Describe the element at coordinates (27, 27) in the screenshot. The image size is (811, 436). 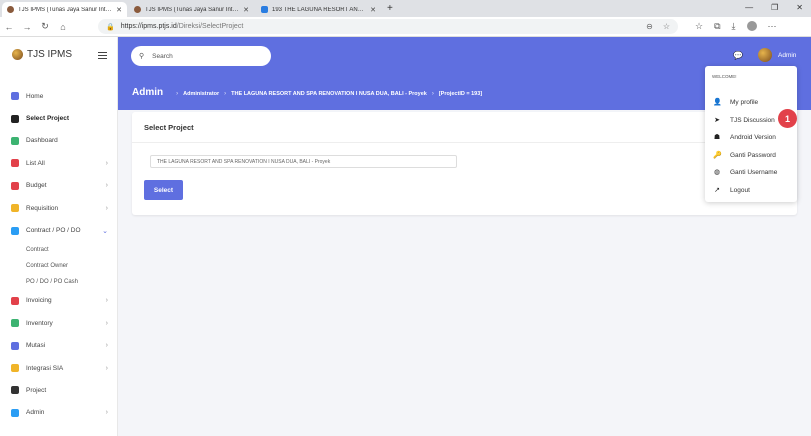
I see `forward-icon: →` at that location.